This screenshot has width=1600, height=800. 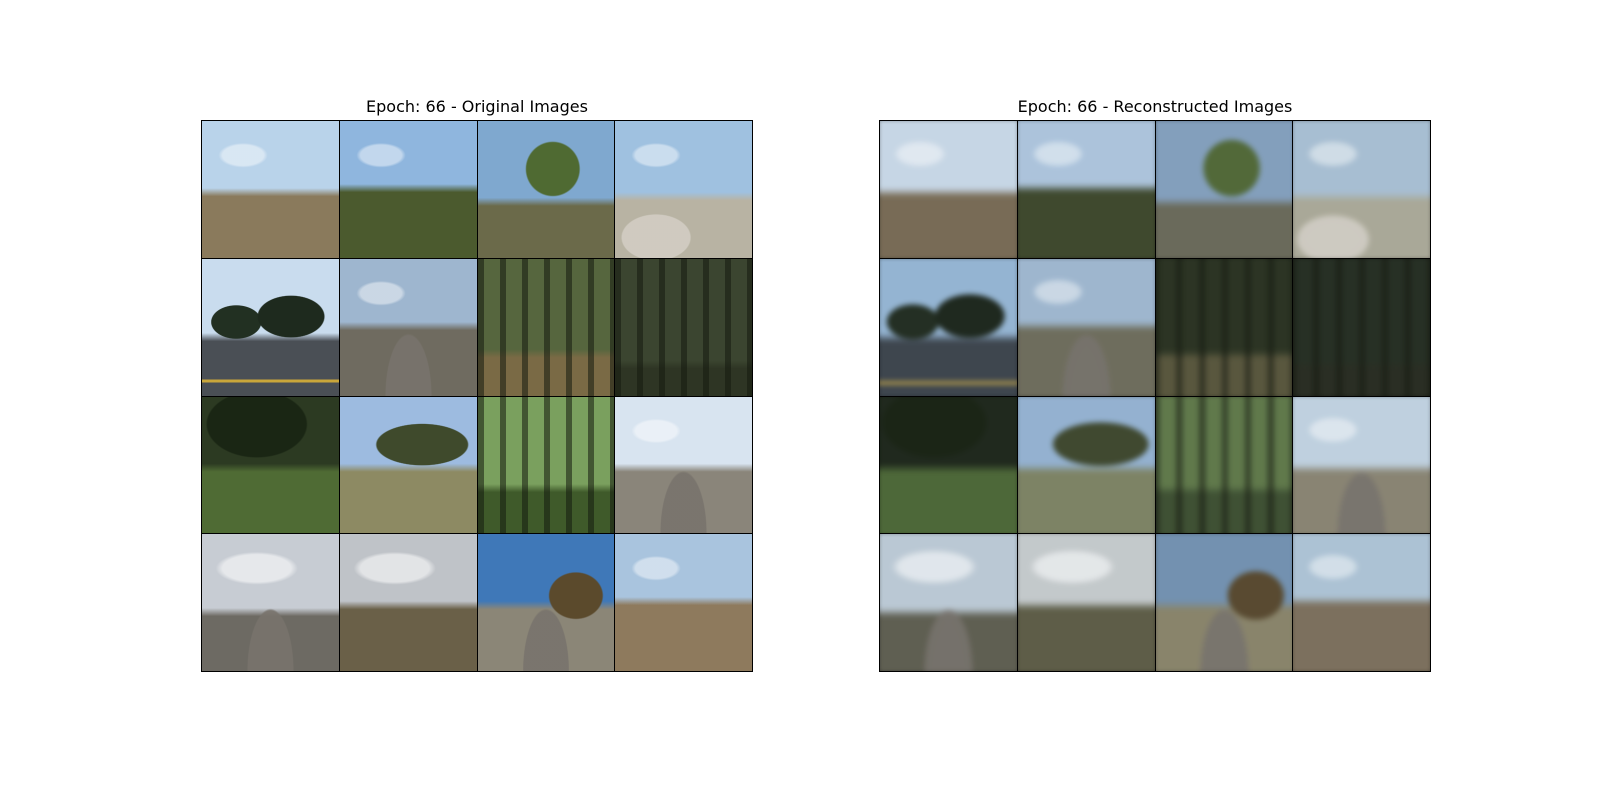 What do you see at coordinates (1155, 106) in the screenshot?
I see `reconstructed-images-title: Epoch: 66 - Reconstructed Images` at bounding box center [1155, 106].